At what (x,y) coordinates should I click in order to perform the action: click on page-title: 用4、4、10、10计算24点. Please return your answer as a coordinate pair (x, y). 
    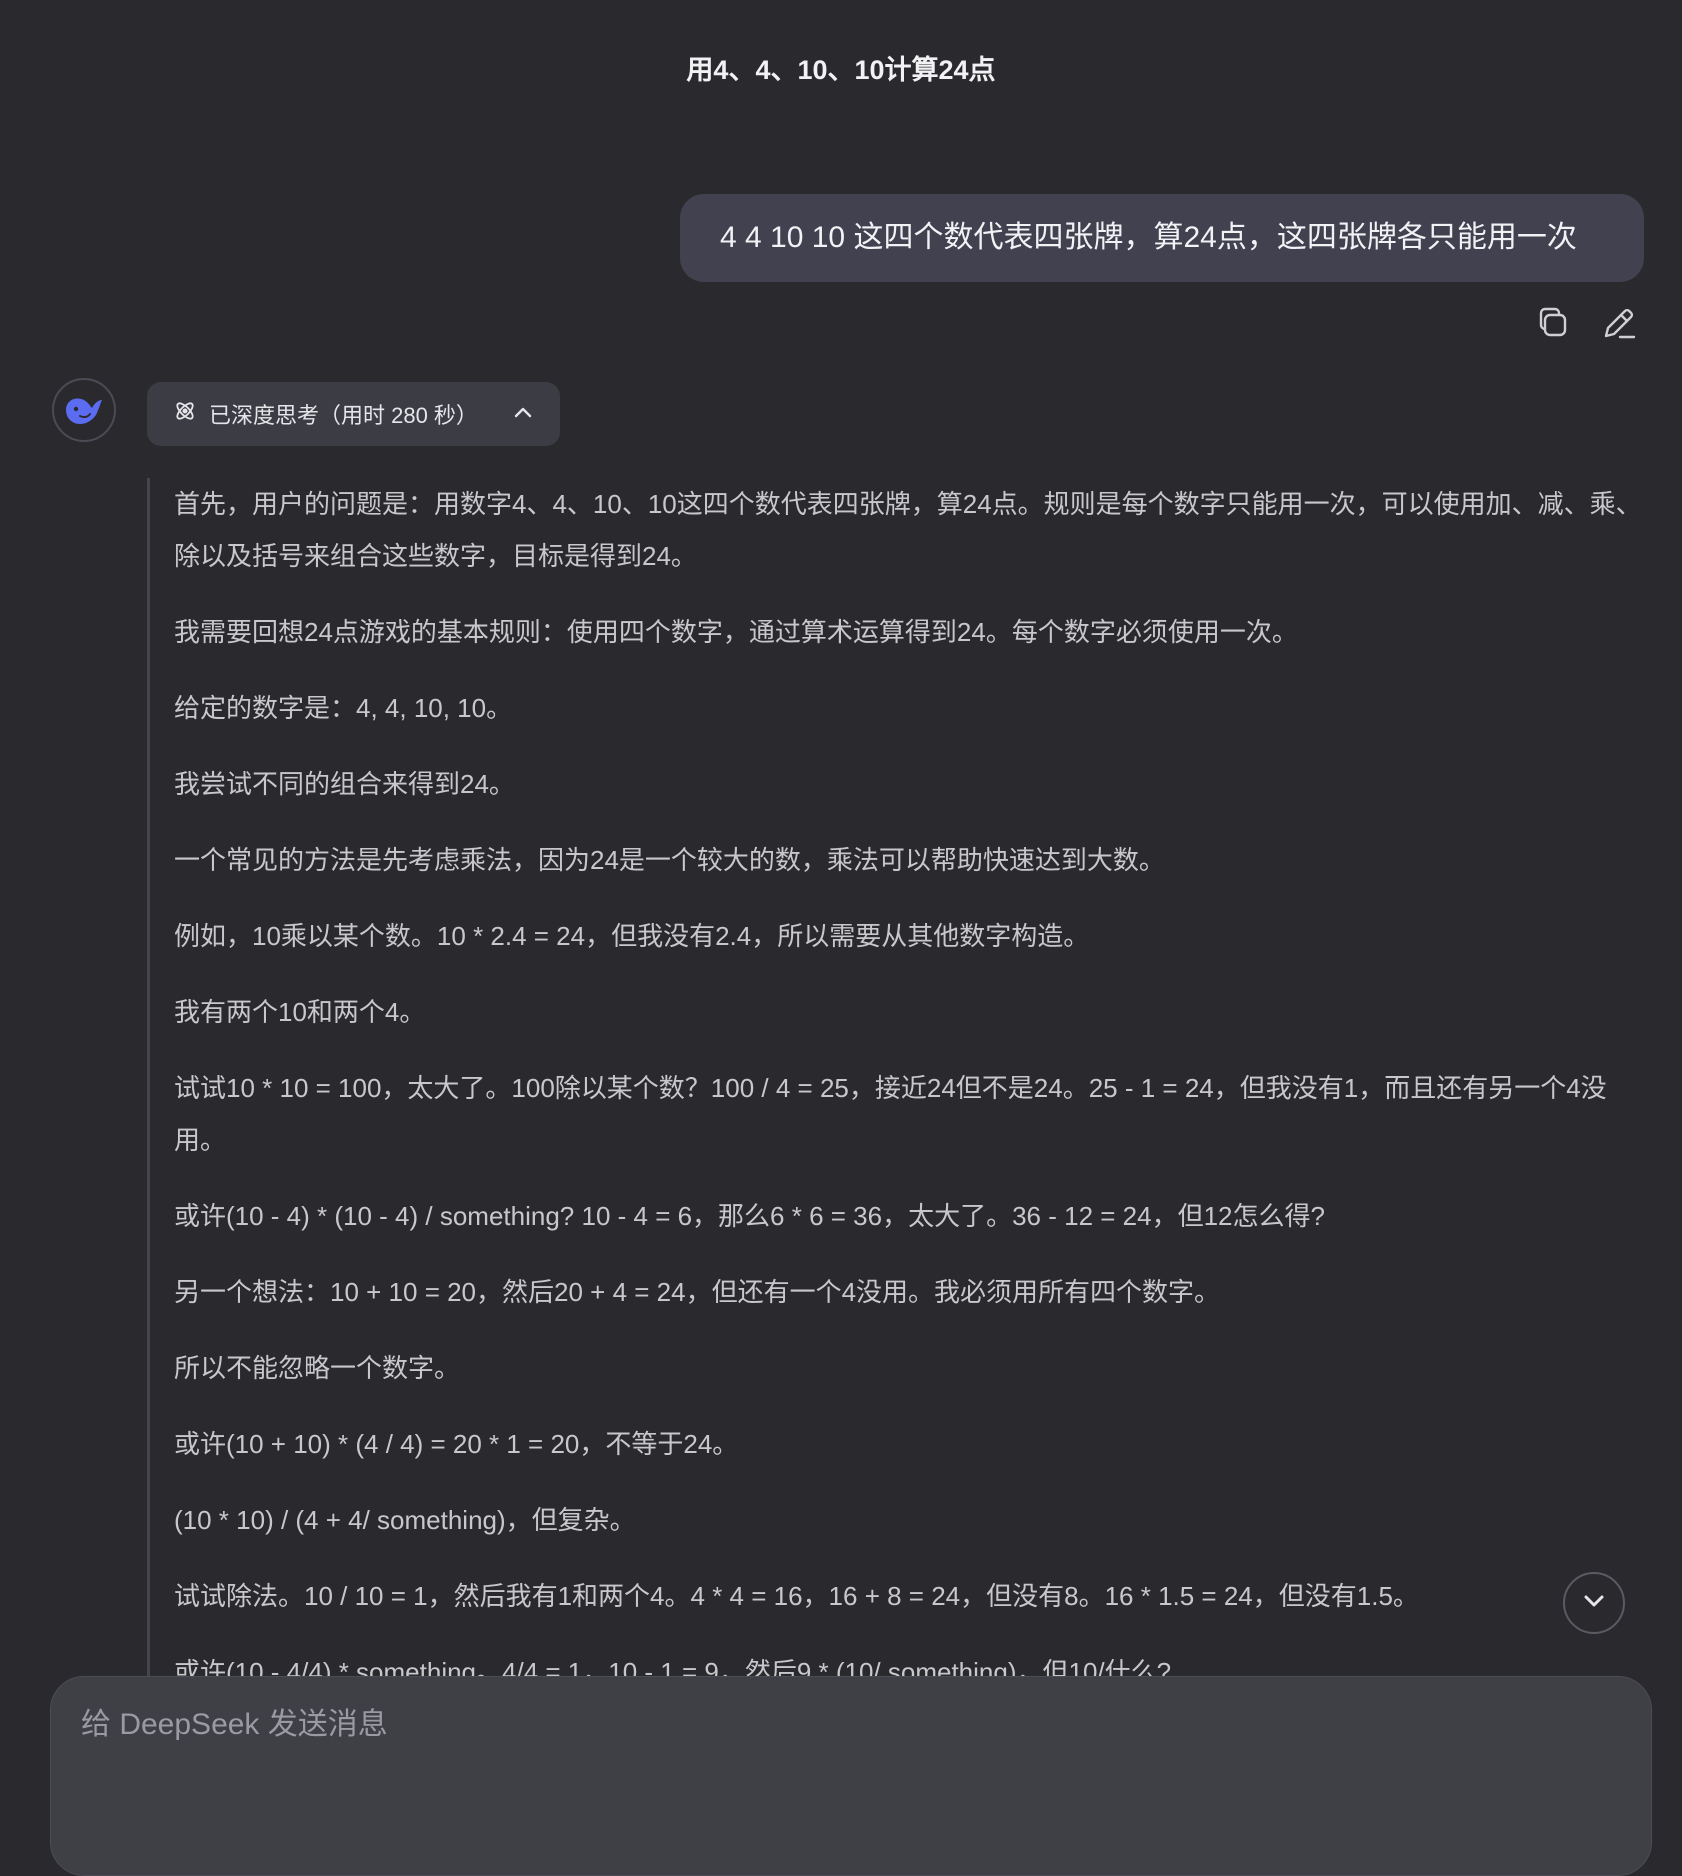
    Looking at the image, I should click on (841, 70).